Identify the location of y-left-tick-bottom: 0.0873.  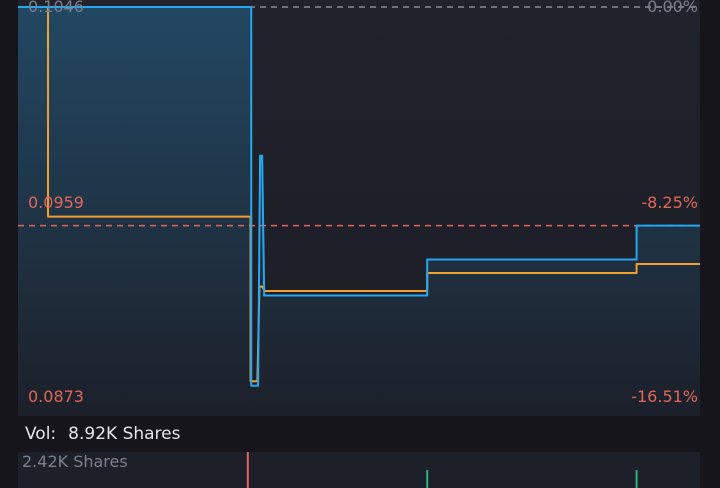
(56, 396).